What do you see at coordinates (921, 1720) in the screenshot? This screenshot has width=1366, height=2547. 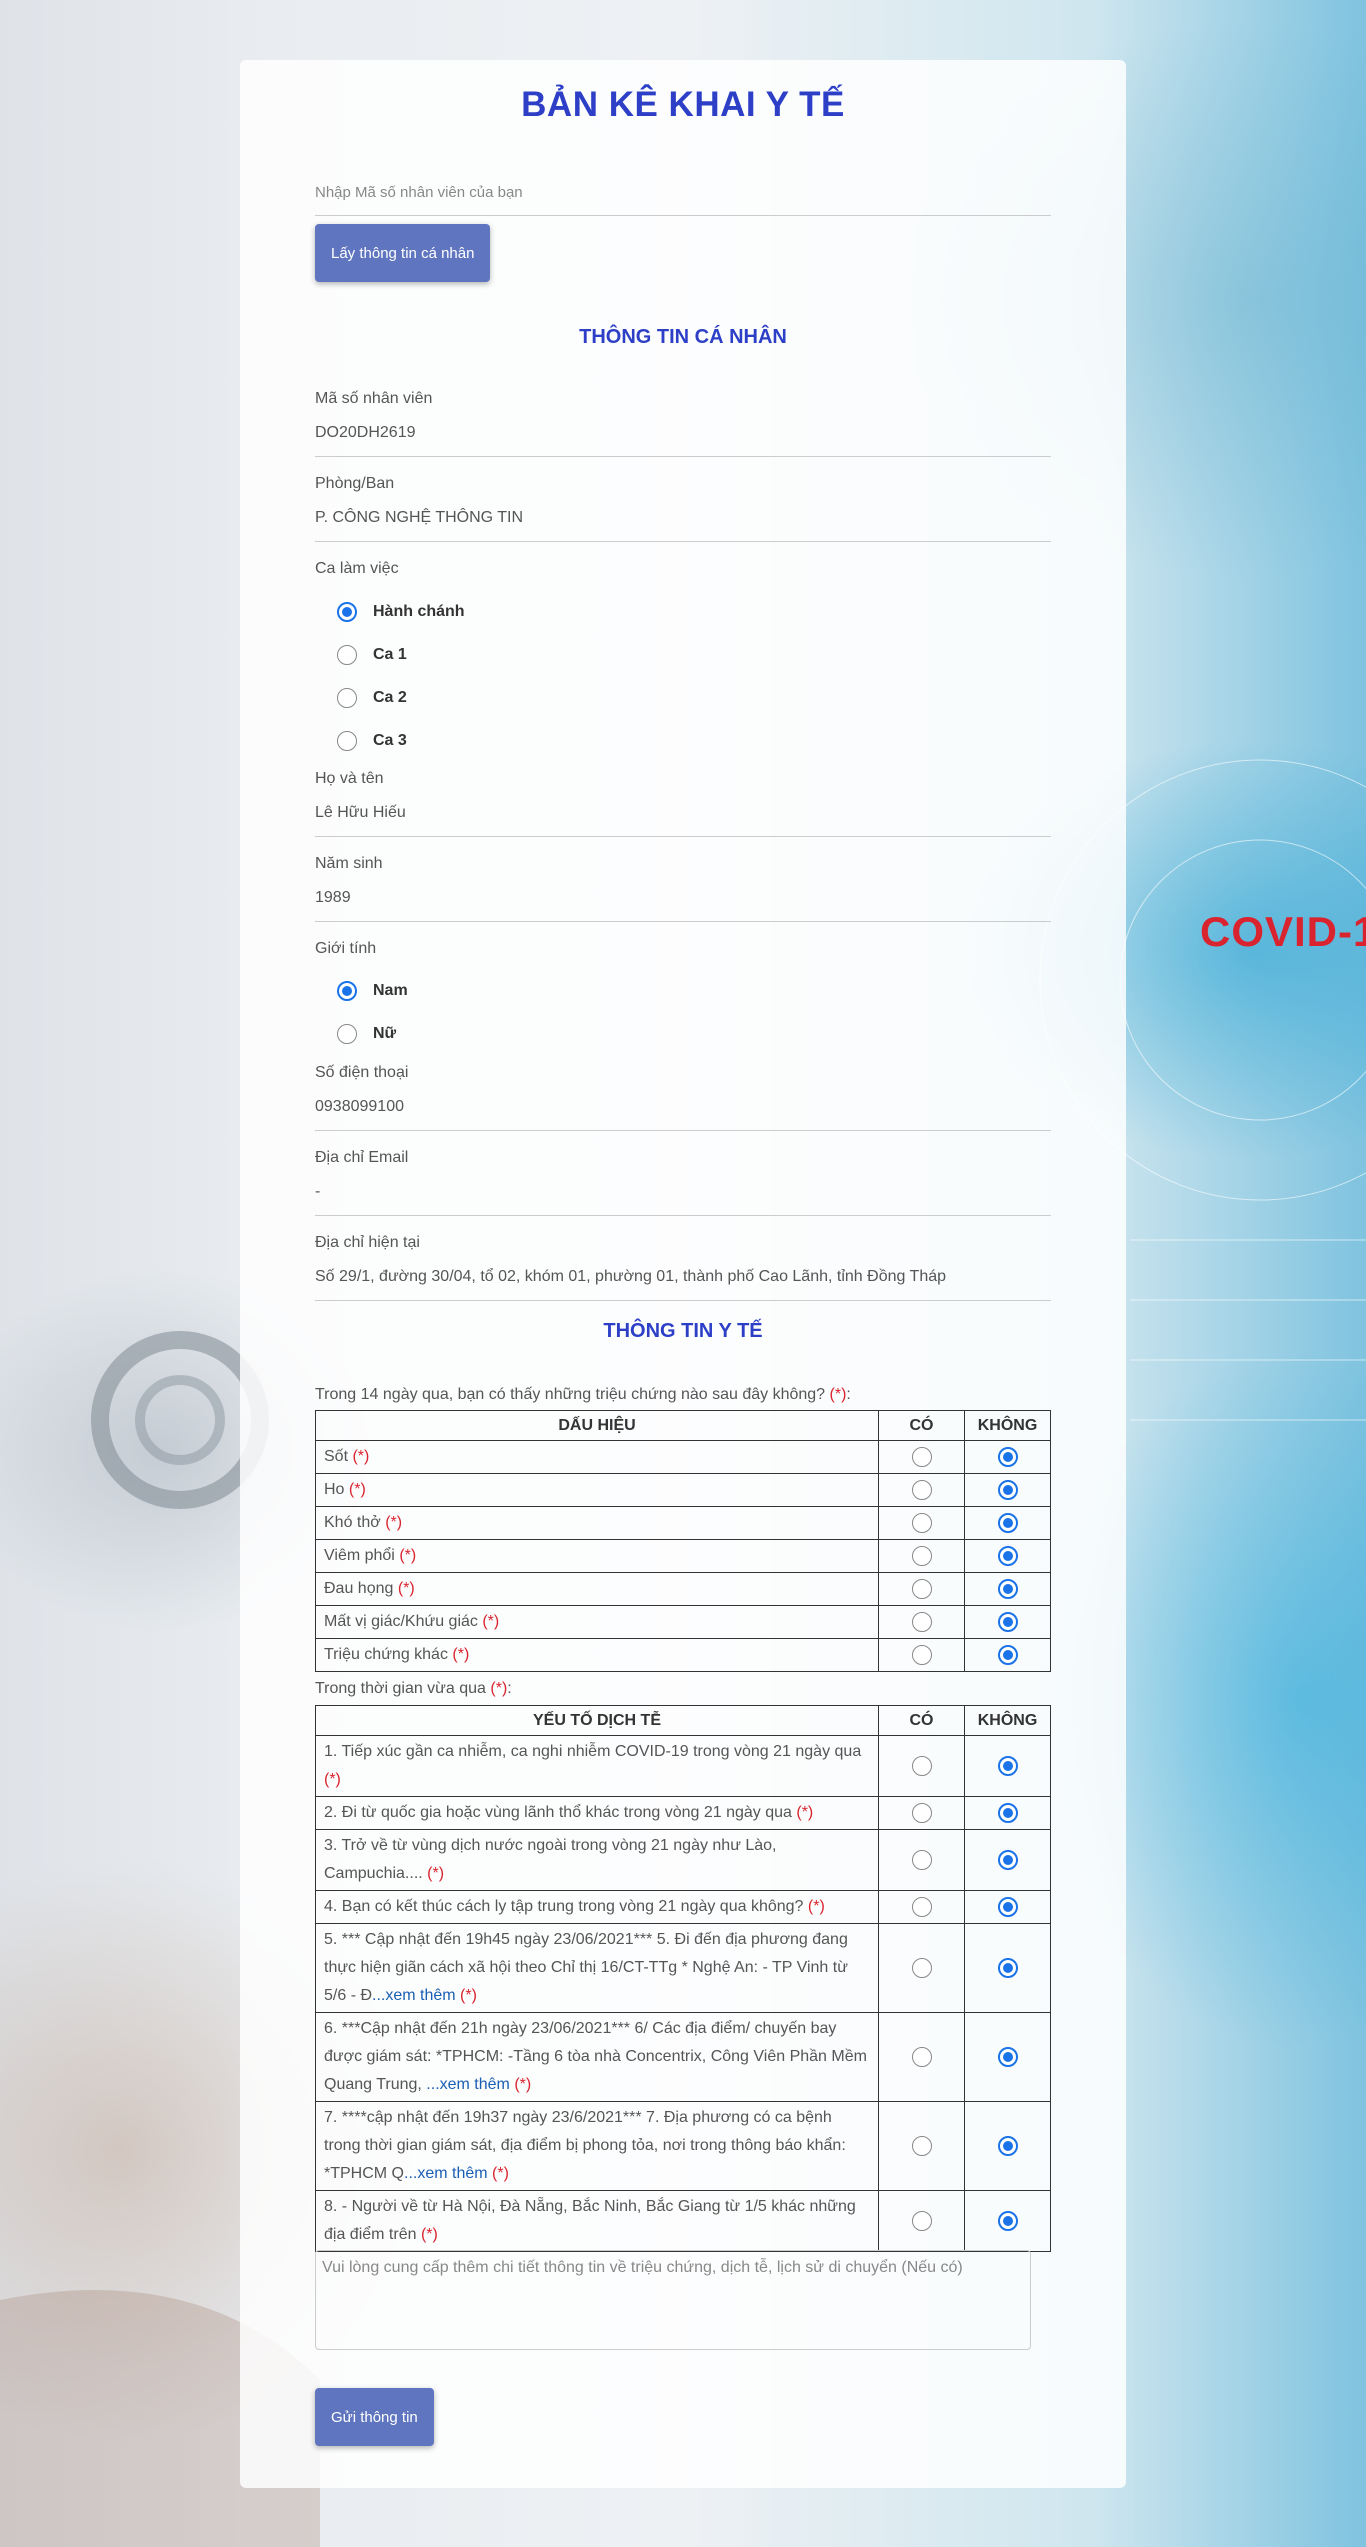 I see `column-header-yes: CÓ` at bounding box center [921, 1720].